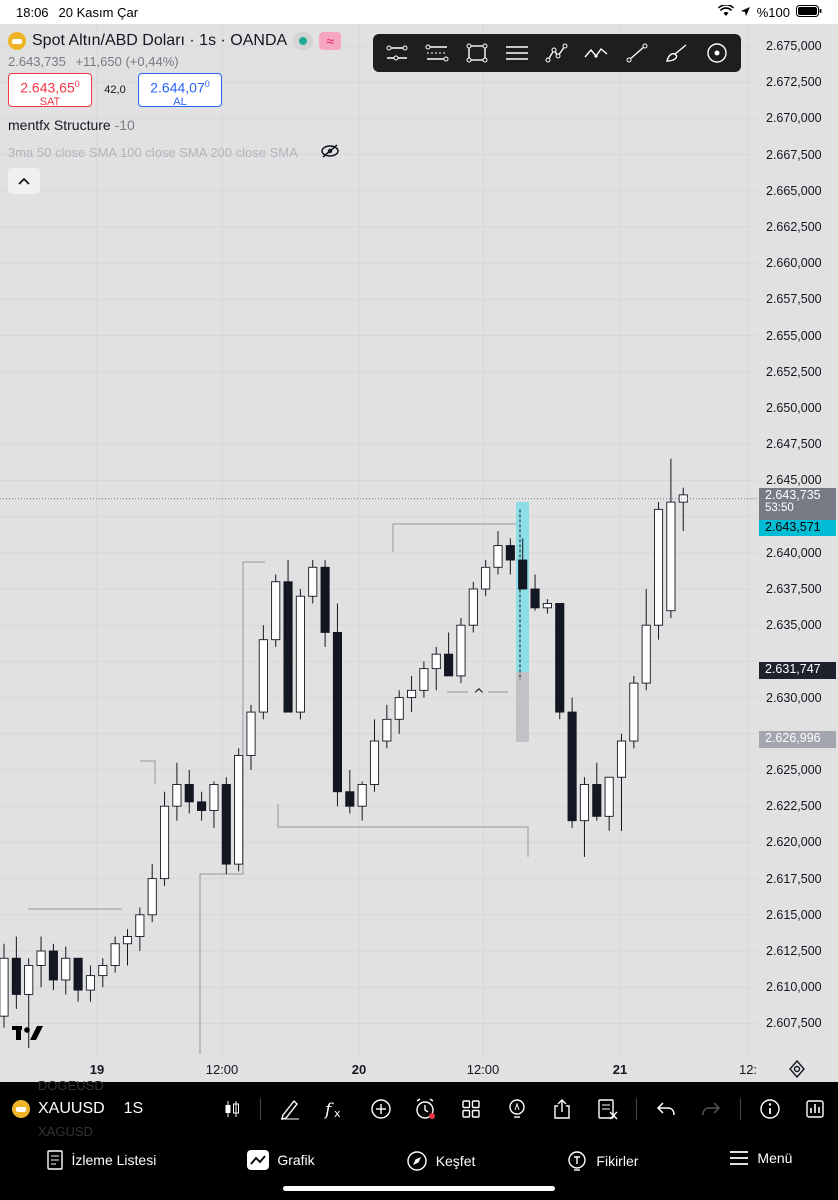  What do you see at coordinates (440, 1161) in the screenshot?
I see `nav-explore: Keşfet` at bounding box center [440, 1161].